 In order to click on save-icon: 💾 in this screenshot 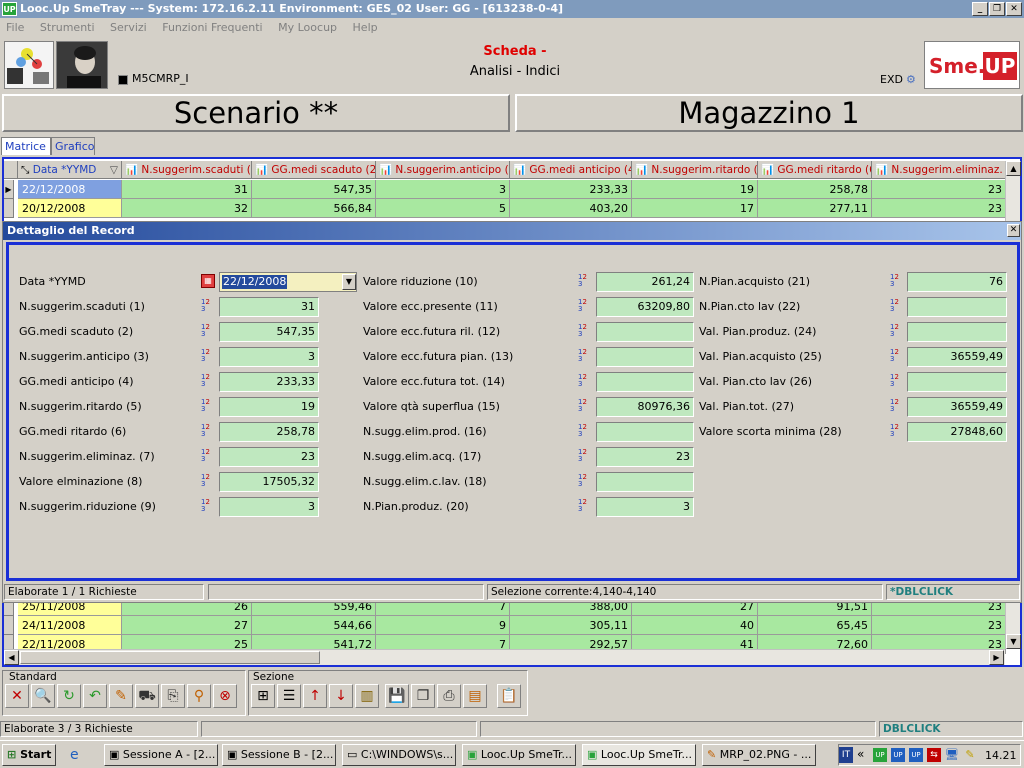, I will do `click(397, 696)`.